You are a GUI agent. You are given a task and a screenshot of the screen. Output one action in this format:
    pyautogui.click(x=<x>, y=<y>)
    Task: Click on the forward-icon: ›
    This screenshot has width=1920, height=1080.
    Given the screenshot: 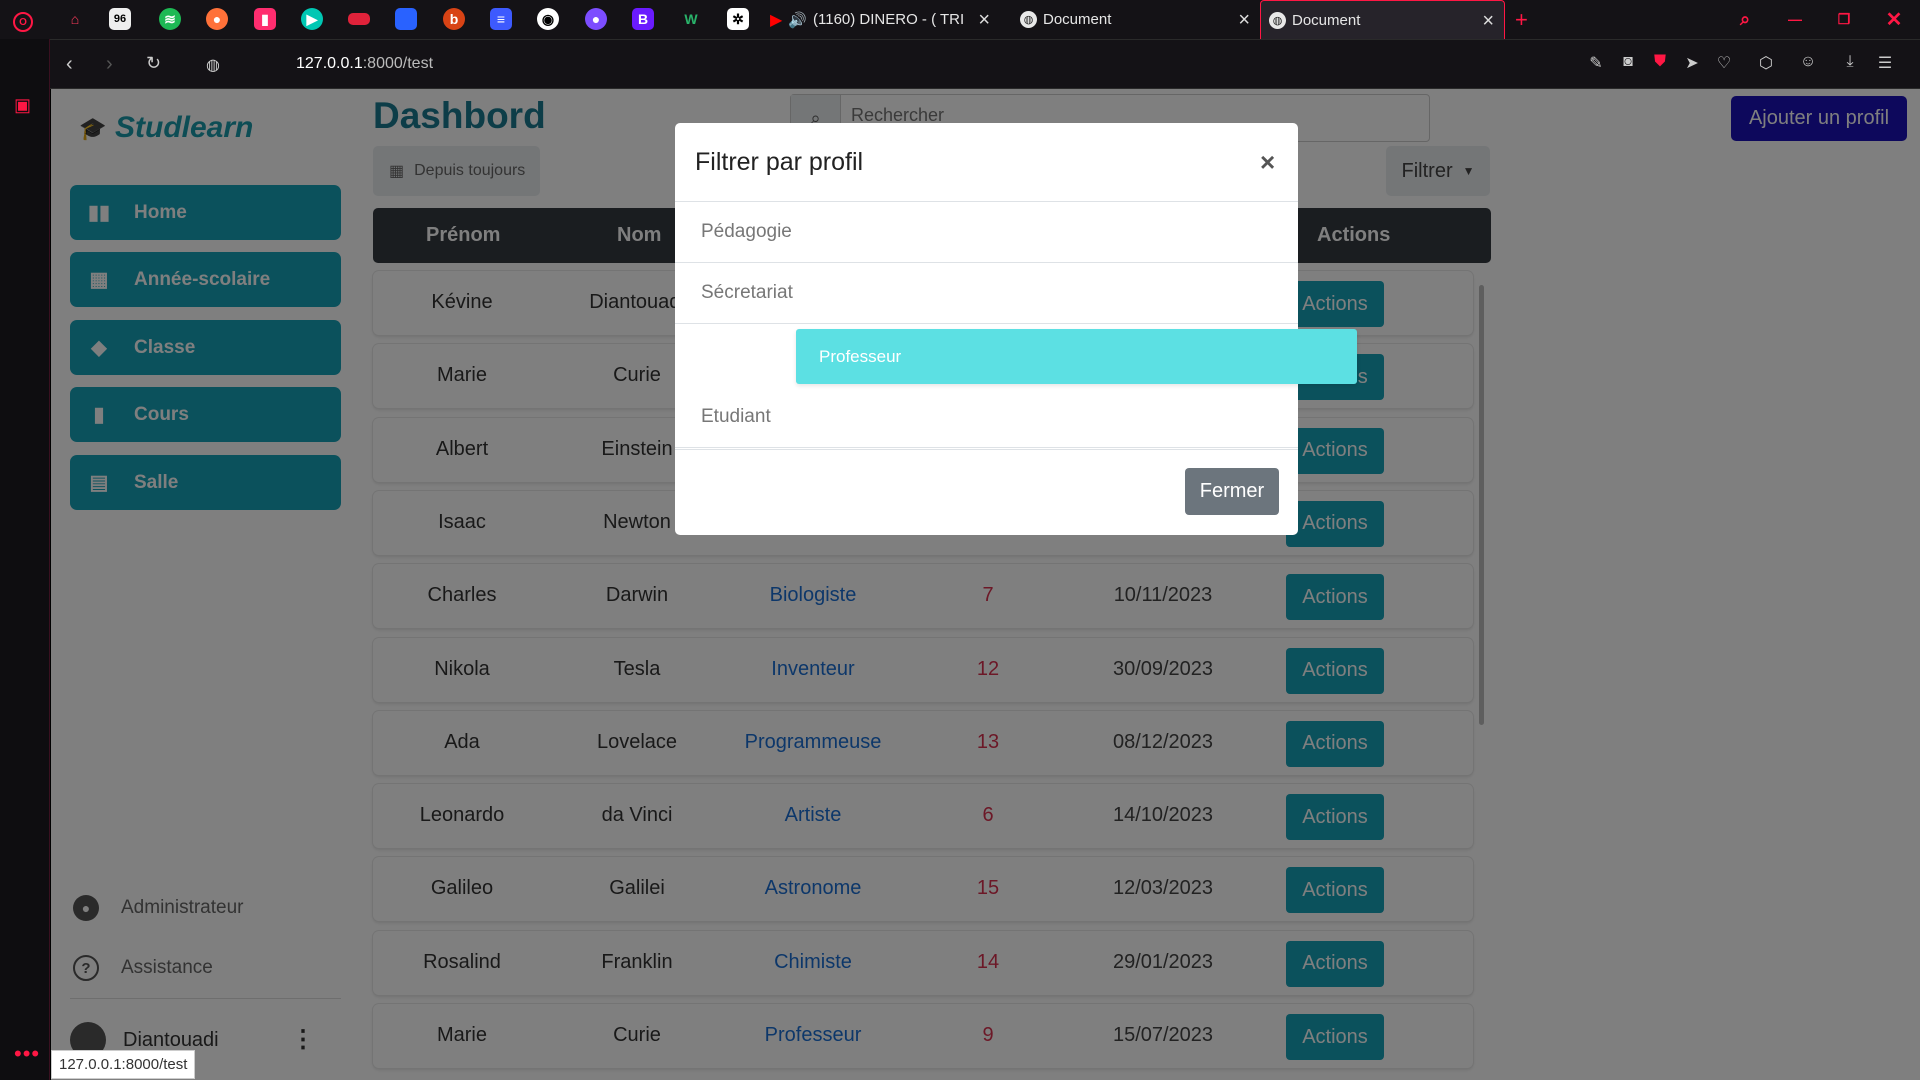 What is the action you would take?
    pyautogui.click(x=109, y=64)
    